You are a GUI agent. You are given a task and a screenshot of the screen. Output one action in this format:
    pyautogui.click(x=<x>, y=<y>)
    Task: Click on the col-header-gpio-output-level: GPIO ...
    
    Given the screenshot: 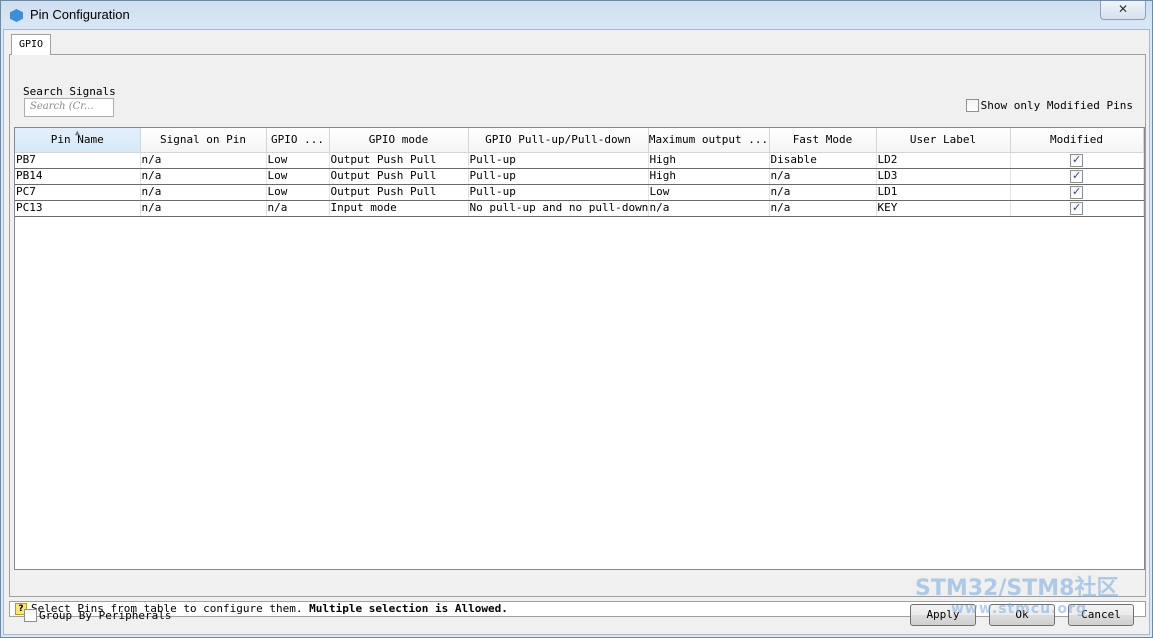 What is the action you would take?
    pyautogui.click(x=298, y=140)
    